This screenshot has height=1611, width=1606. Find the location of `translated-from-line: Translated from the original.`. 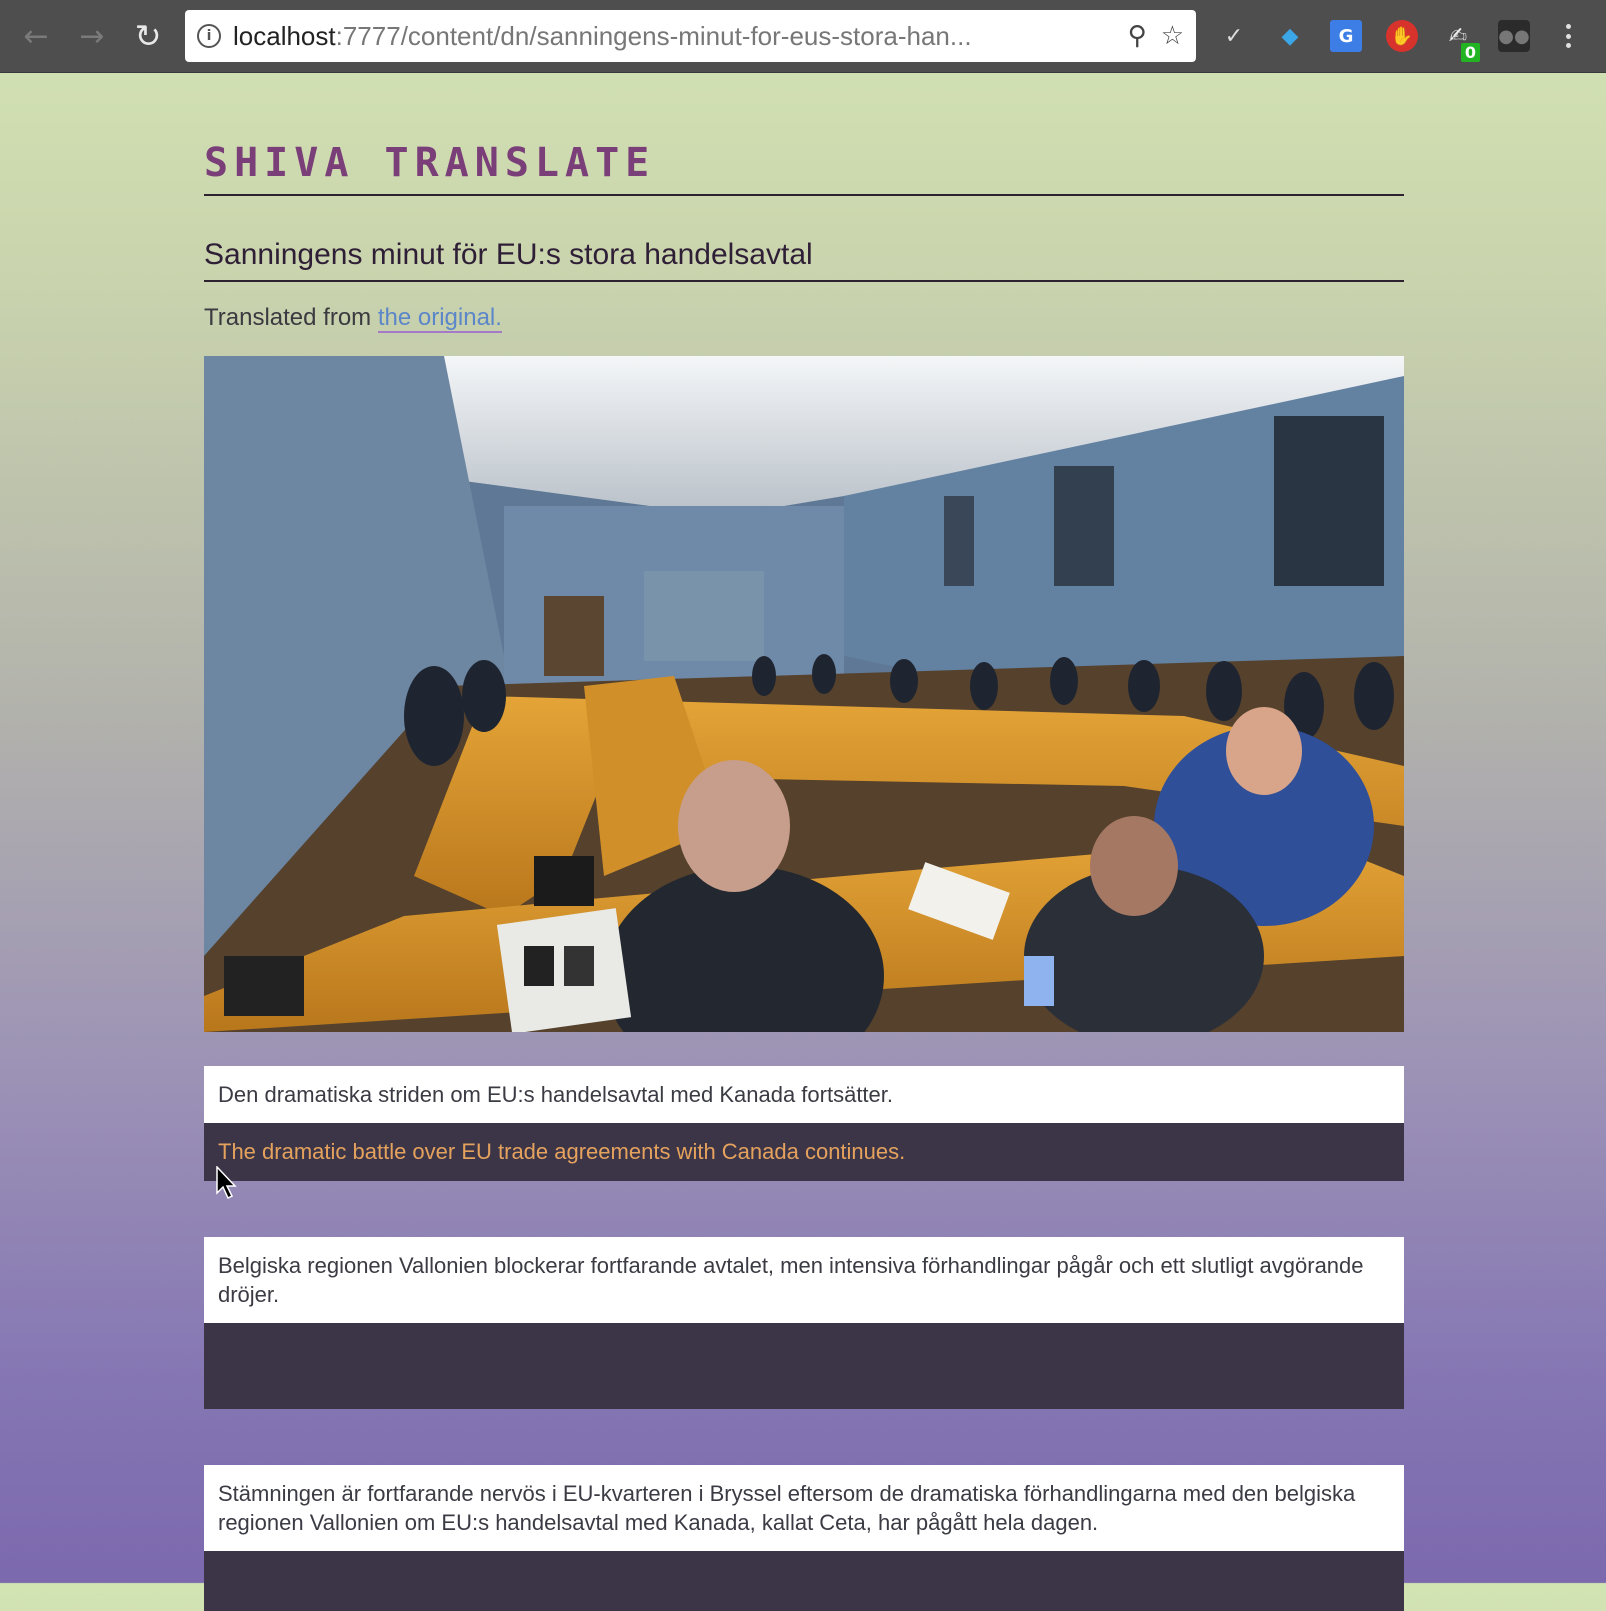

translated-from-line: Translated from the original. is located at coordinates (804, 318).